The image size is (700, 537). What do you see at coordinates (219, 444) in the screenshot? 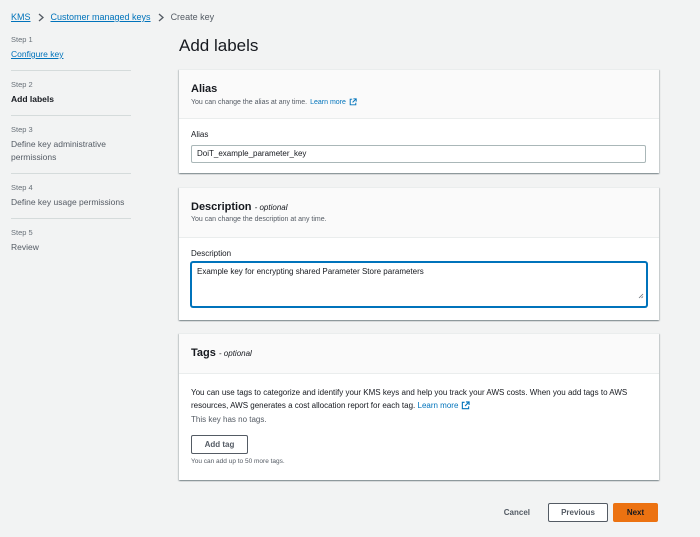
I see `add-tag-button: Add tag` at bounding box center [219, 444].